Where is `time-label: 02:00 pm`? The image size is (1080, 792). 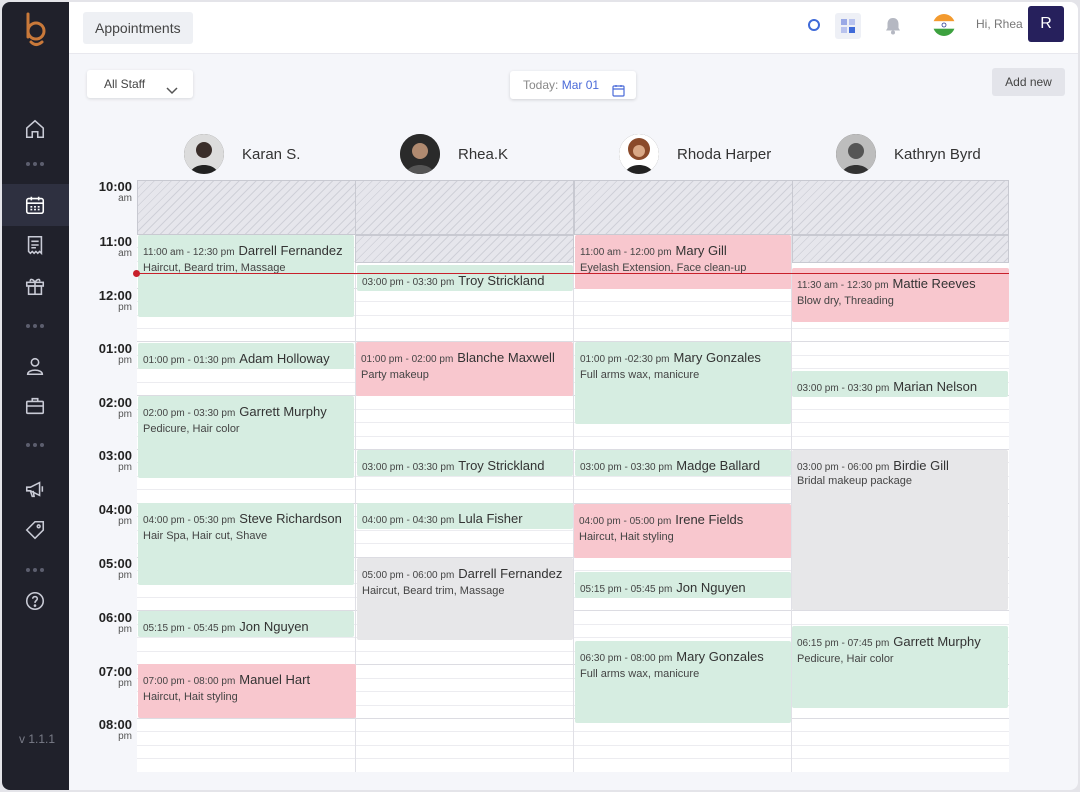
time-label: 02:00 pm is located at coordinates (115, 407).